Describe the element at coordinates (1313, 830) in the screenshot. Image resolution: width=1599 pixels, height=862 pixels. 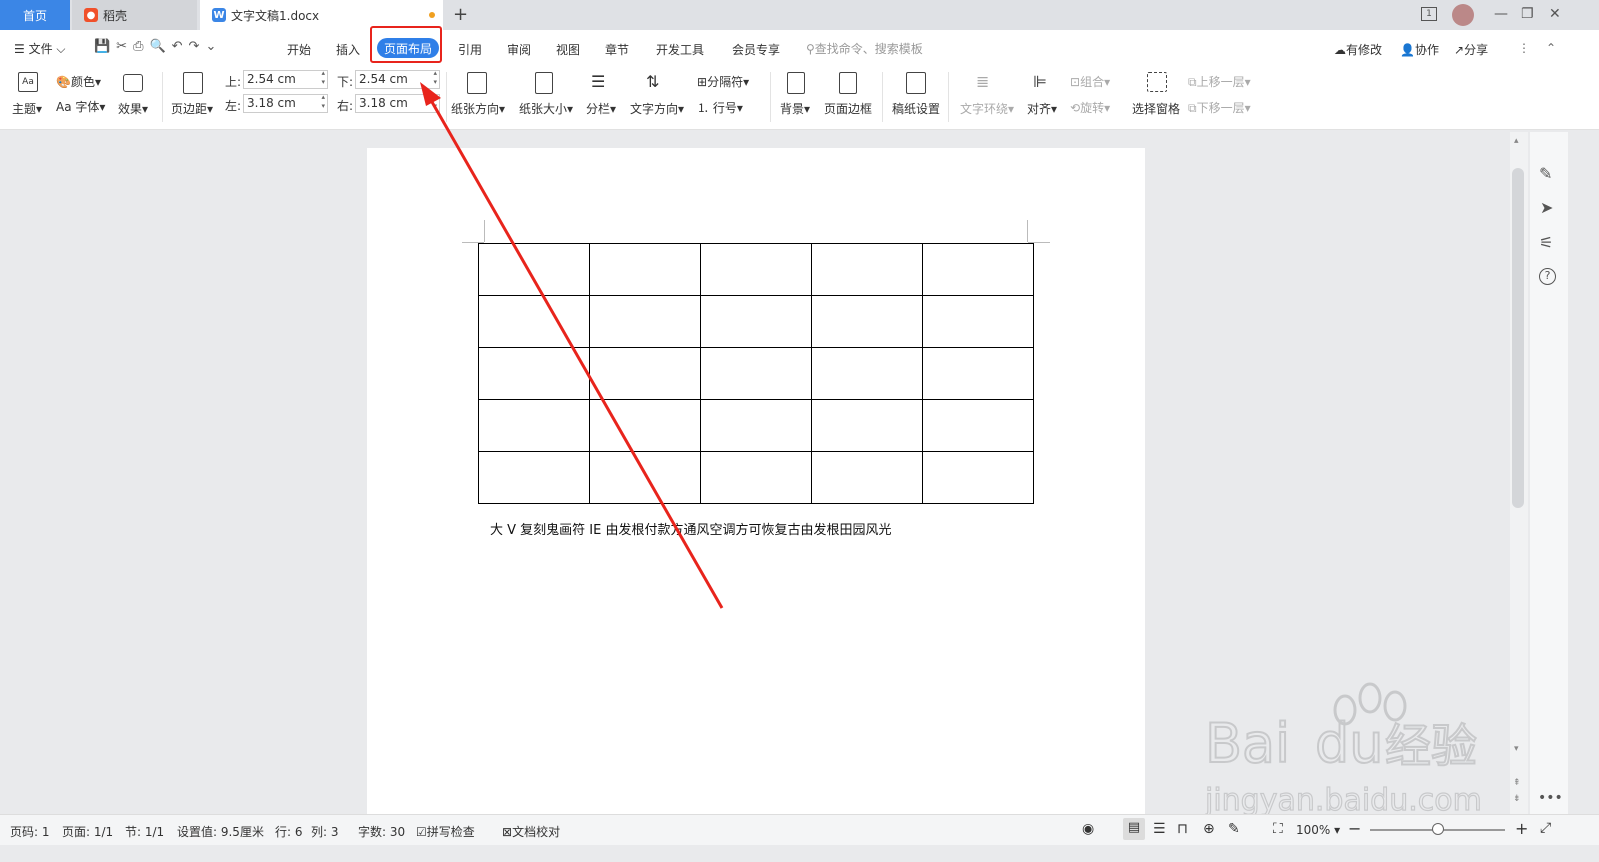
I see `zoom-value: 100%` at that location.